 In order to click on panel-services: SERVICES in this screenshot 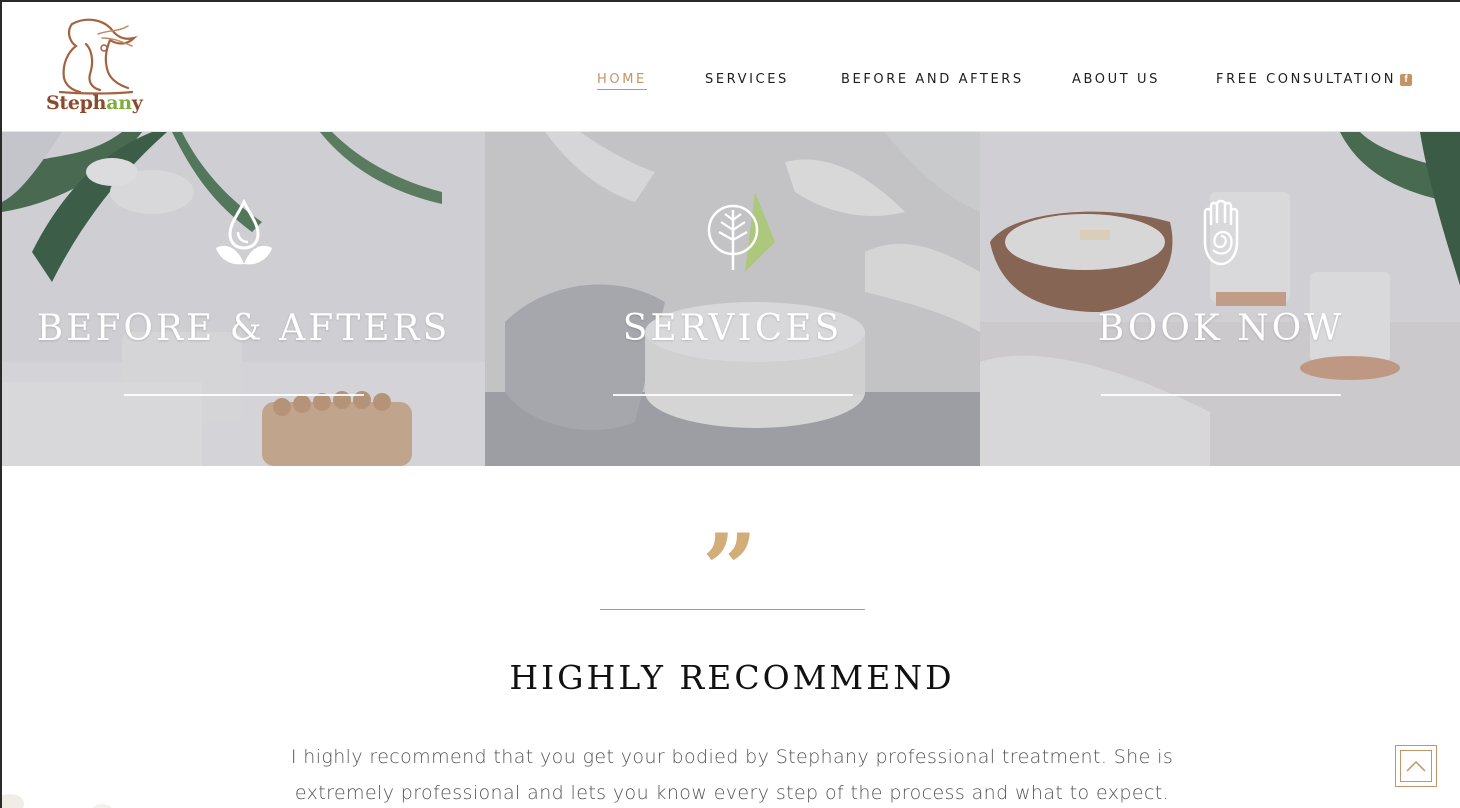, I will do `click(732, 299)`.